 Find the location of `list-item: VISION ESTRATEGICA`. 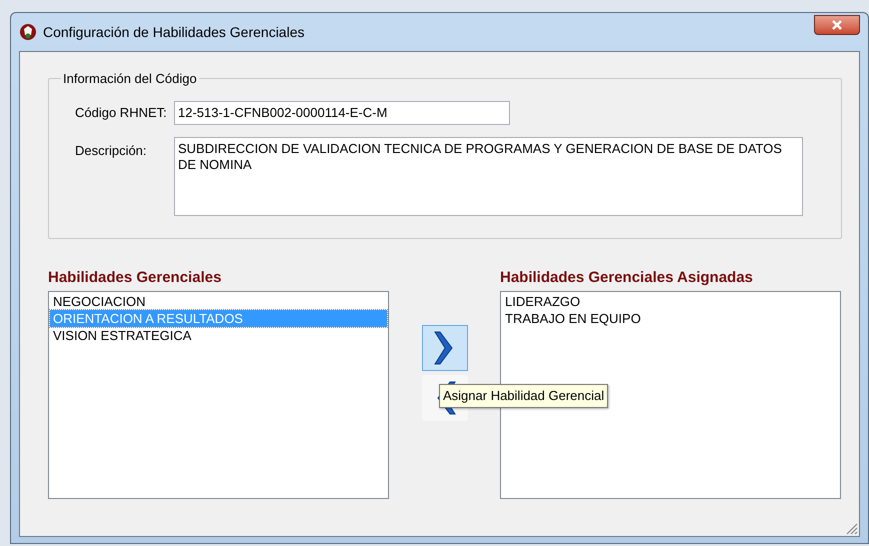

list-item: VISION ESTRATEGICA is located at coordinates (218, 335).